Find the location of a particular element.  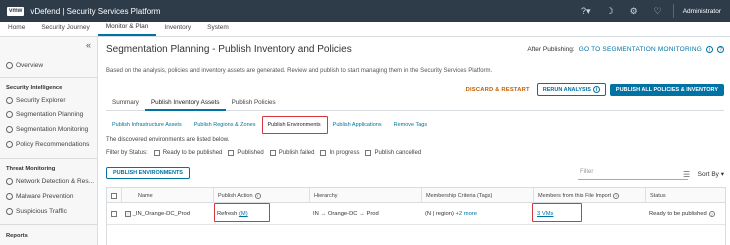

discard-restart-button: DISCARD & RESTART is located at coordinates (498, 90).